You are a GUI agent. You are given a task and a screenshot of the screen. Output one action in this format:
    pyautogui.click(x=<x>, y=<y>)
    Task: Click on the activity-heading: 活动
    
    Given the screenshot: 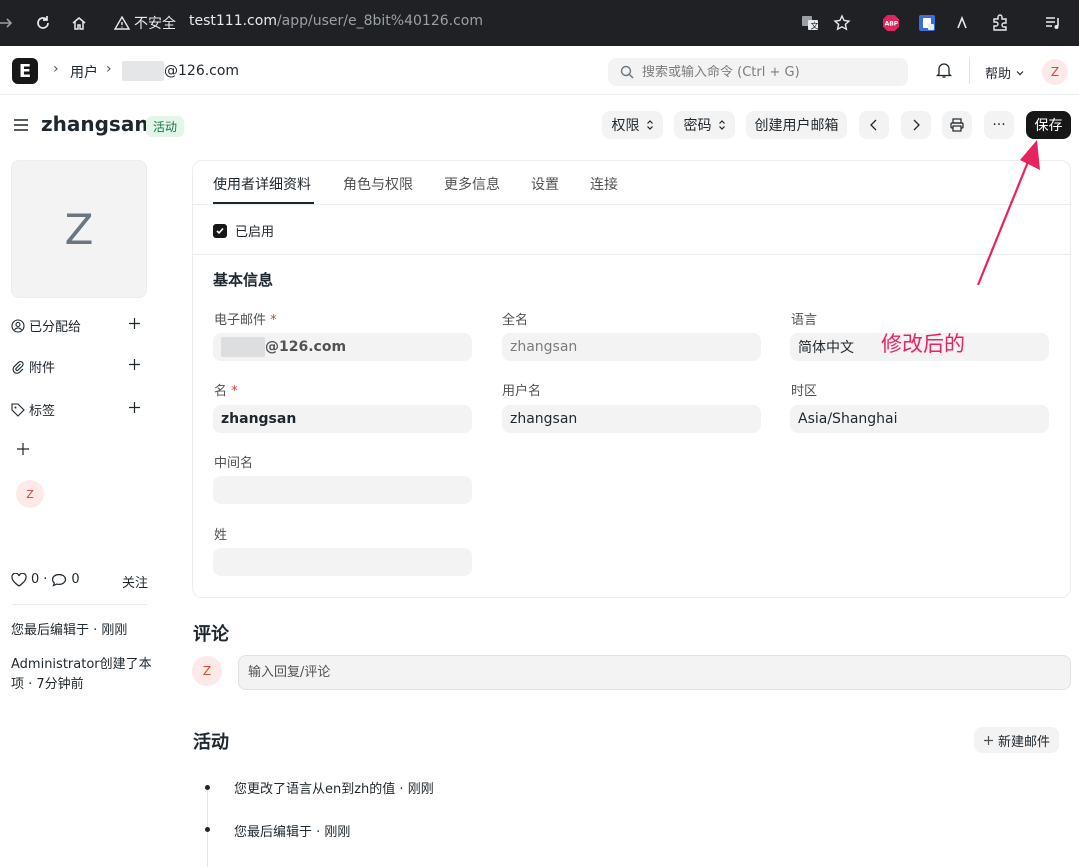 What is the action you would take?
    pyautogui.click(x=211, y=742)
    